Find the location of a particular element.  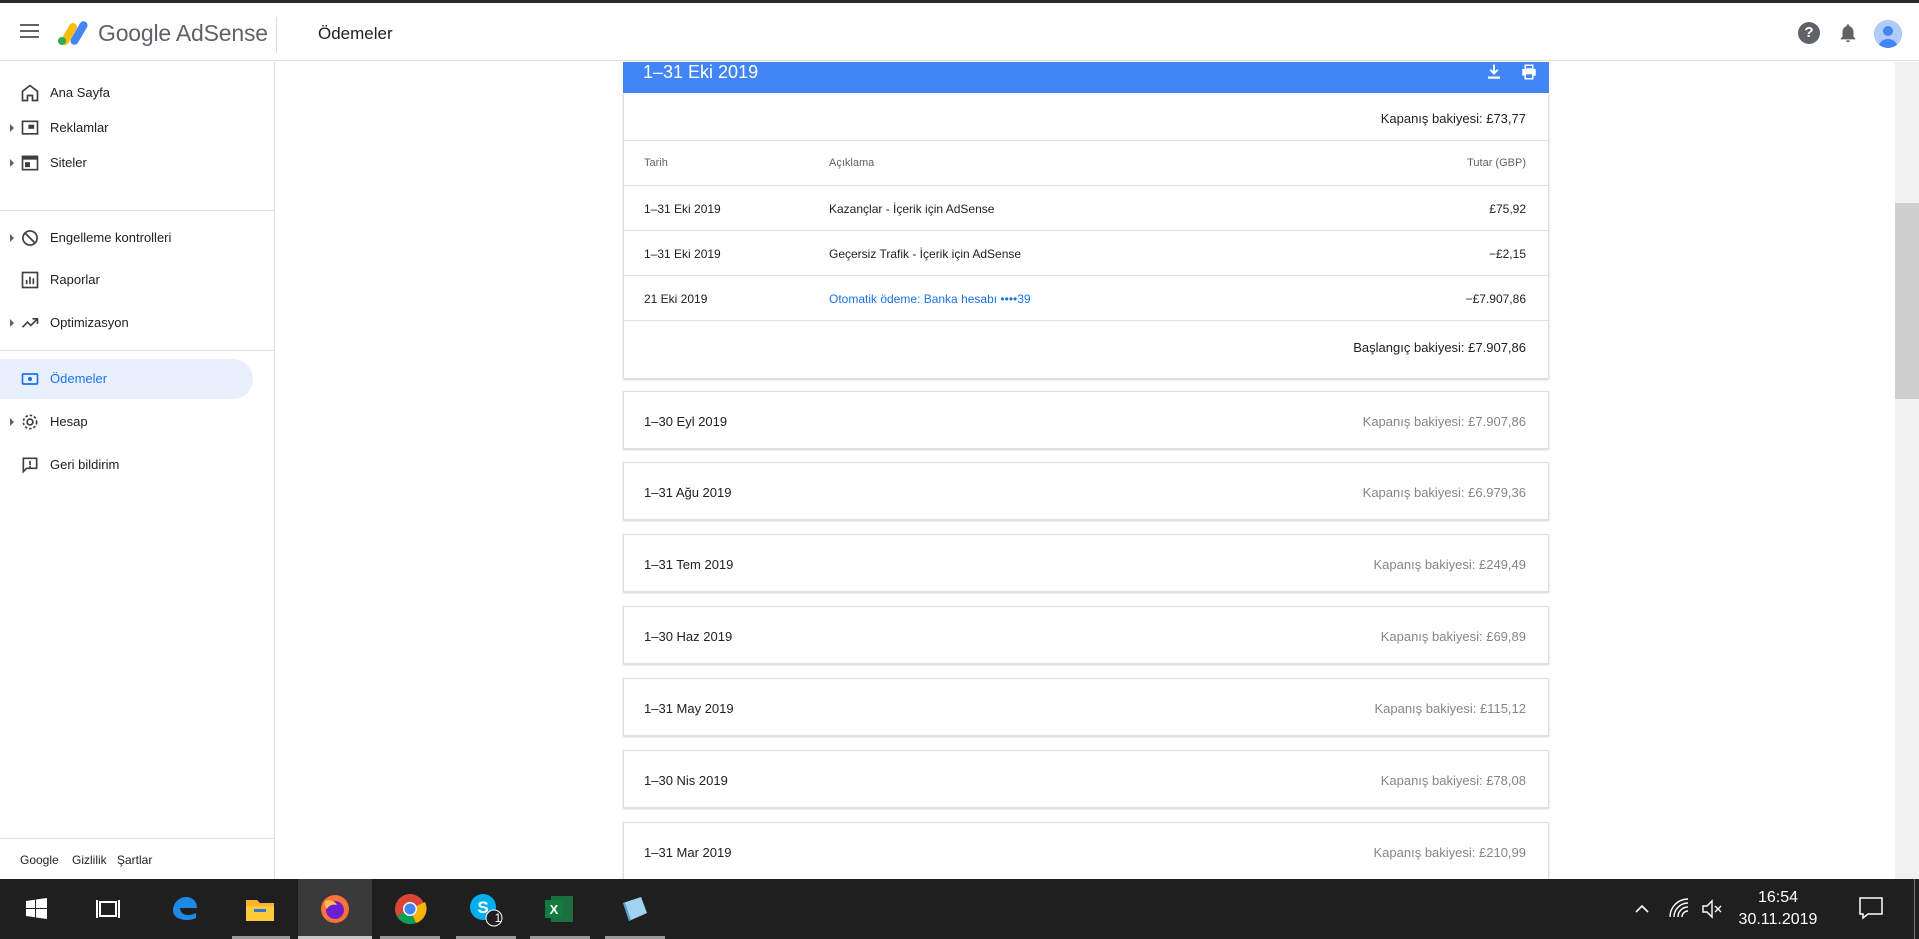

system-clock: 16:54 30.11.2019 is located at coordinates (1778, 909).